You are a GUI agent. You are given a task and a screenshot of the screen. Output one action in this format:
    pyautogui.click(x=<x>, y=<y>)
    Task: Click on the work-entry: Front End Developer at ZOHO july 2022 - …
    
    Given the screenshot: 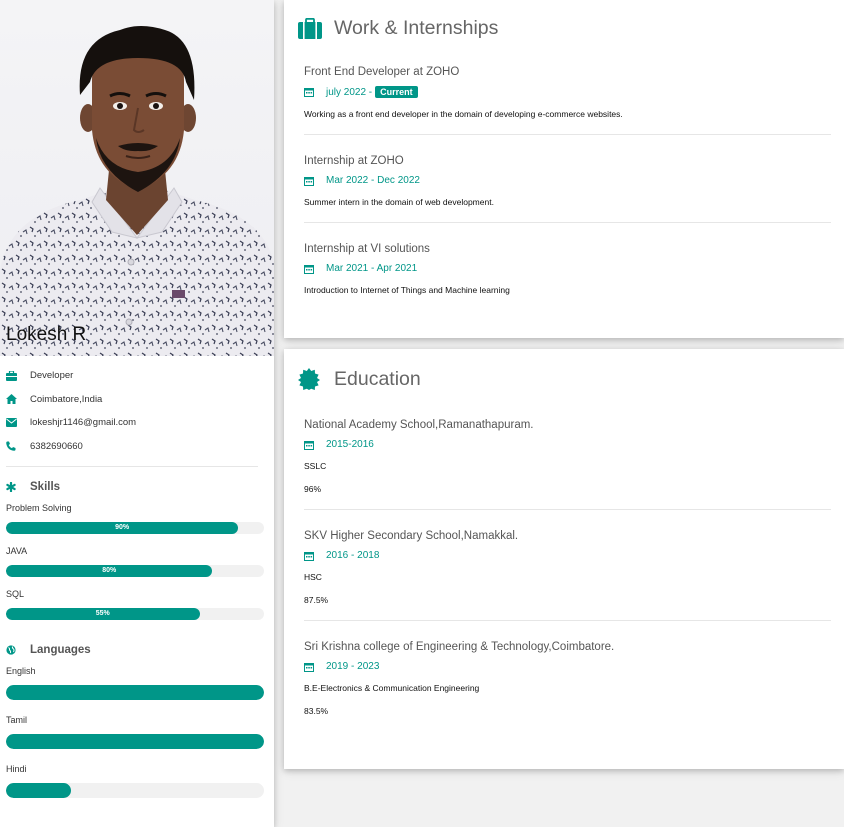 What is the action you would take?
    pyautogui.click(x=567, y=100)
    